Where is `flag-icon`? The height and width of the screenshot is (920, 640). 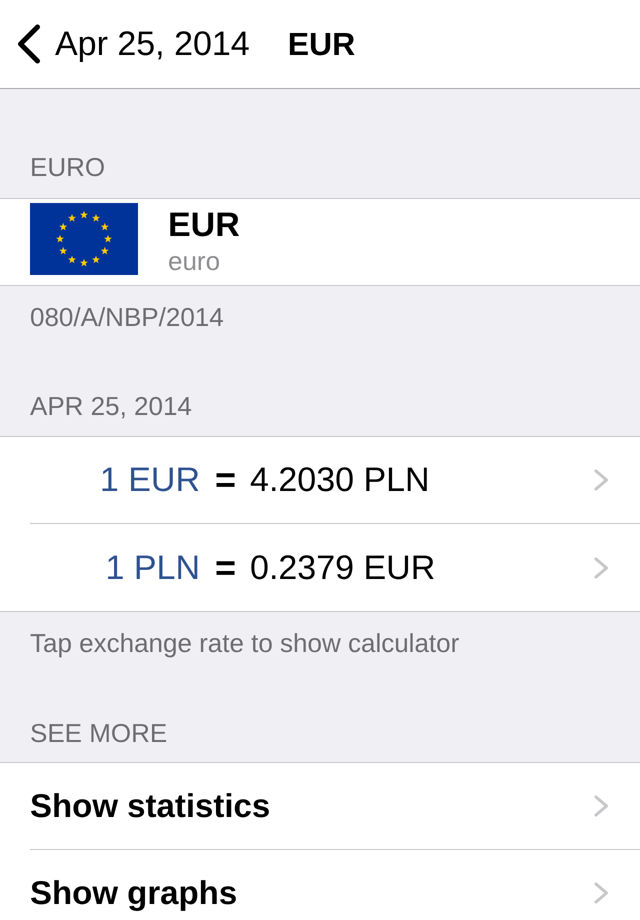 flag-icon is located at coordinates (84, 239).